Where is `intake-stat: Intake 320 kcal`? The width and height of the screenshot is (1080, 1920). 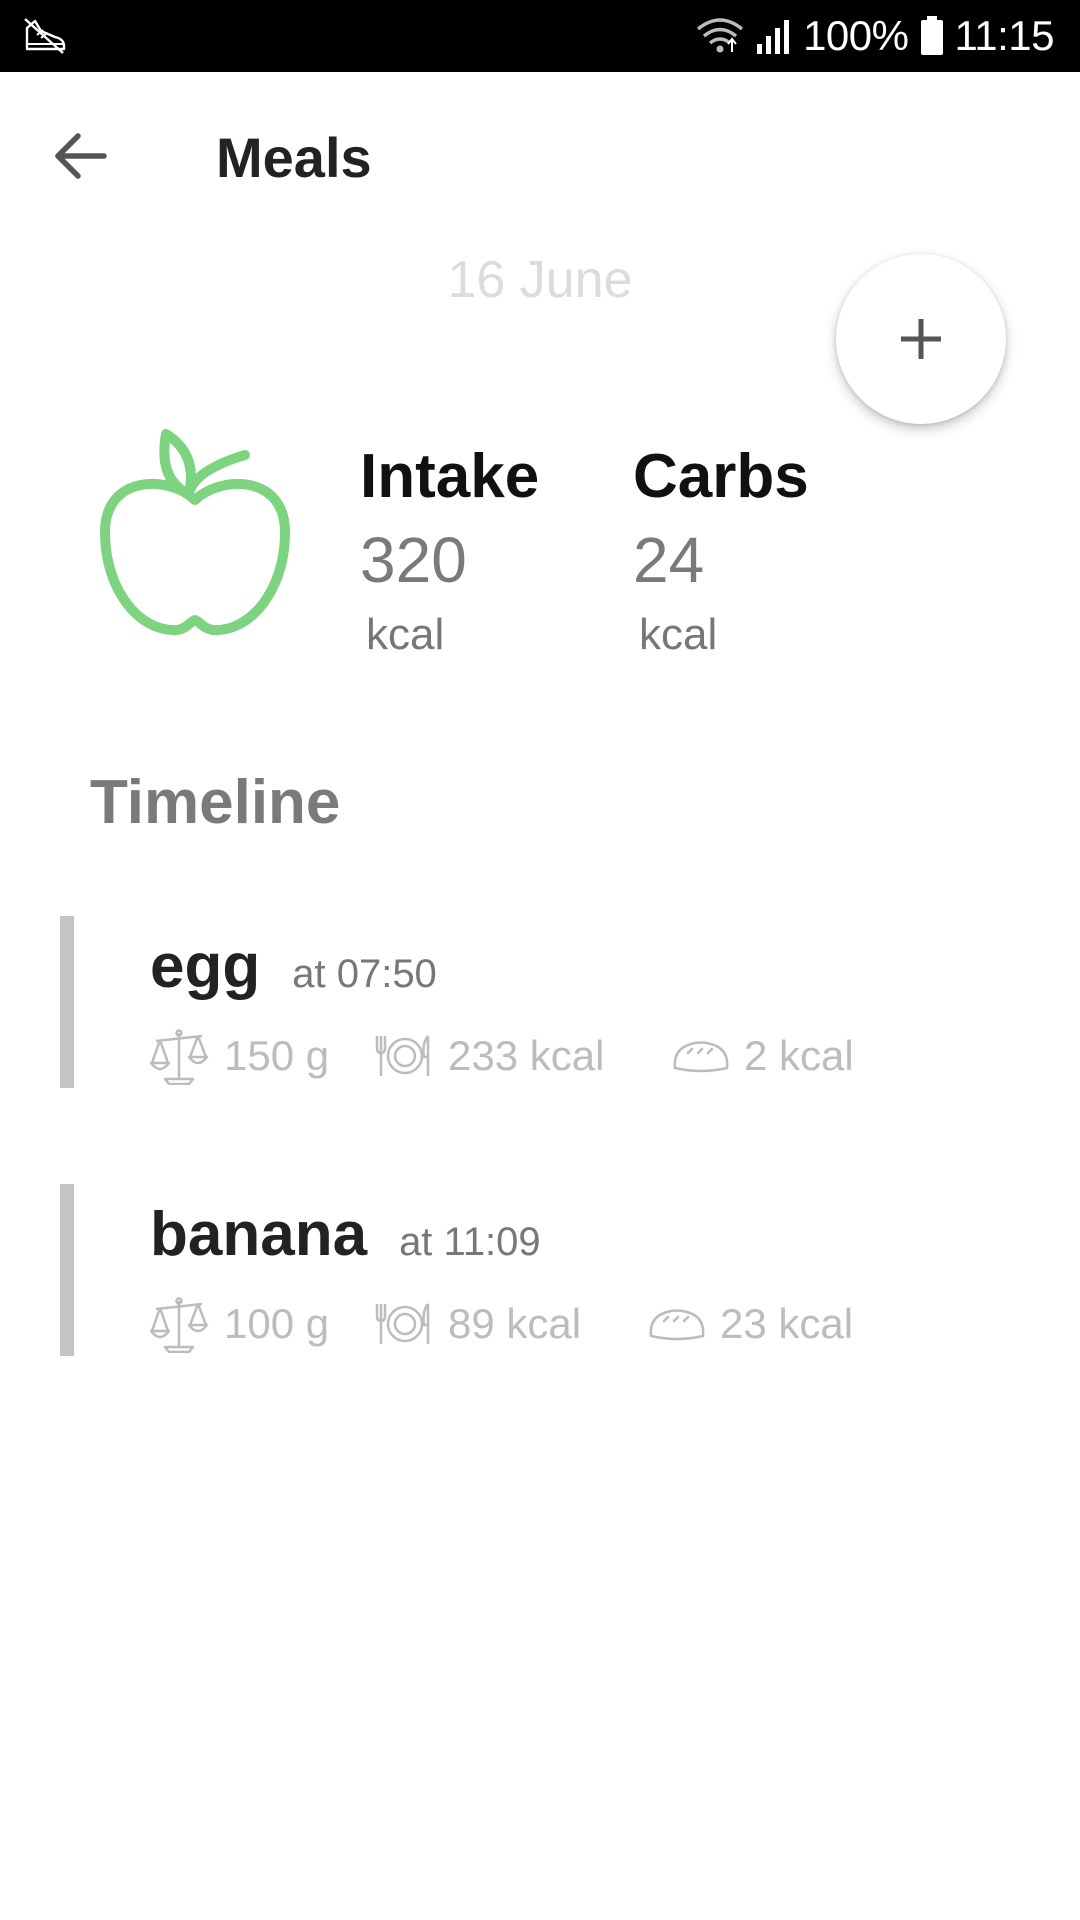 intake-stat: Intake 320 kcal is located at coordinates (449, 551).